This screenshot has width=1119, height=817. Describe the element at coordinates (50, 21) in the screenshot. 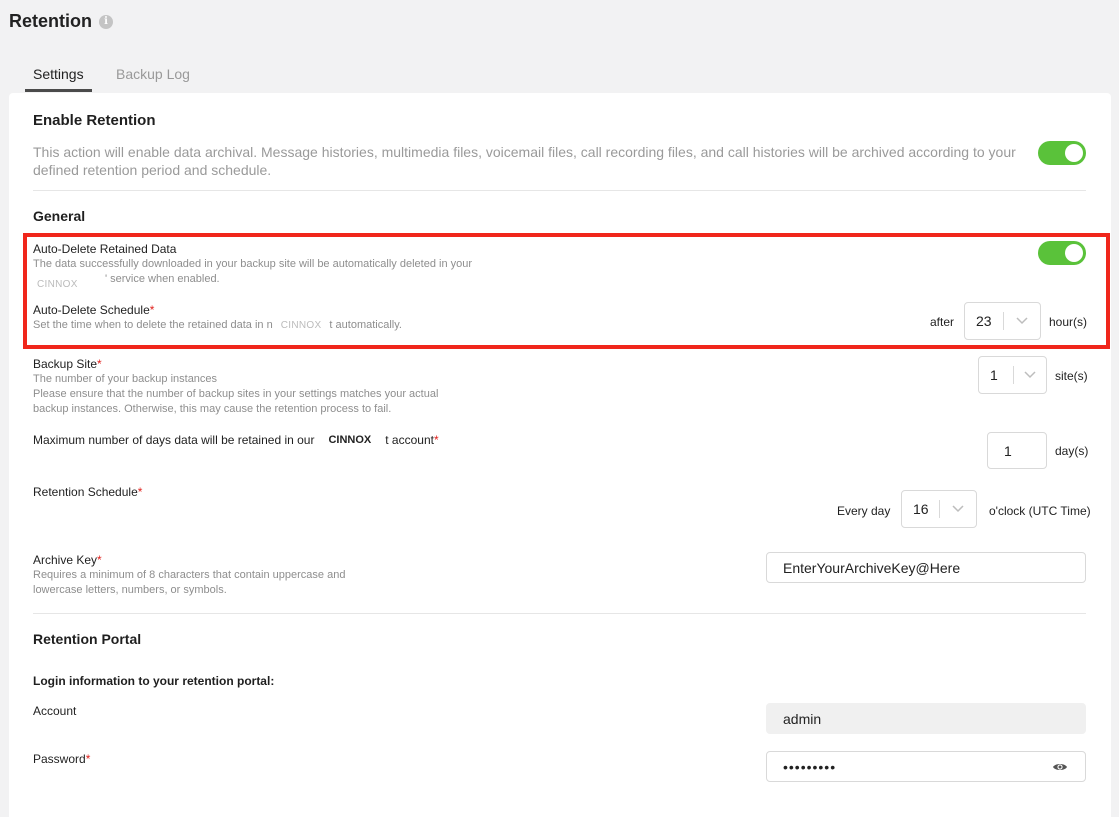

I see `page-title: Retention` at that location.